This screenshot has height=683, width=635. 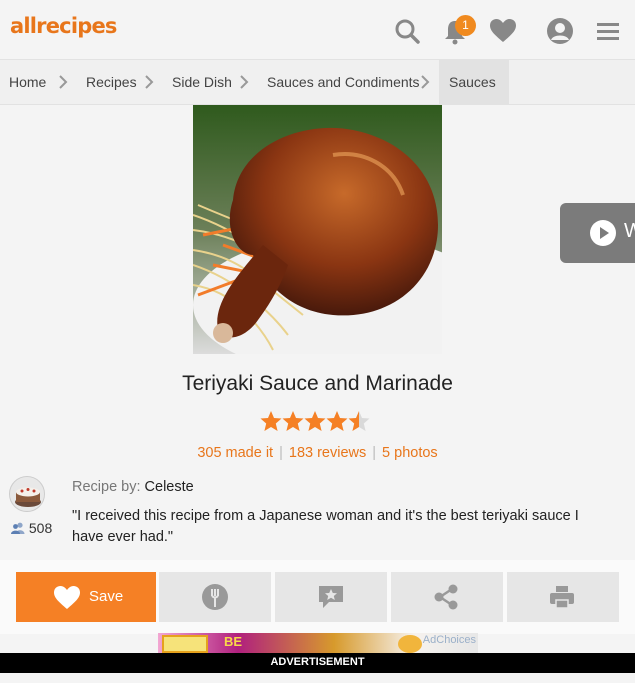 I want to click on allrecipes-logo: allrecipes, so click(x=63, y=26).